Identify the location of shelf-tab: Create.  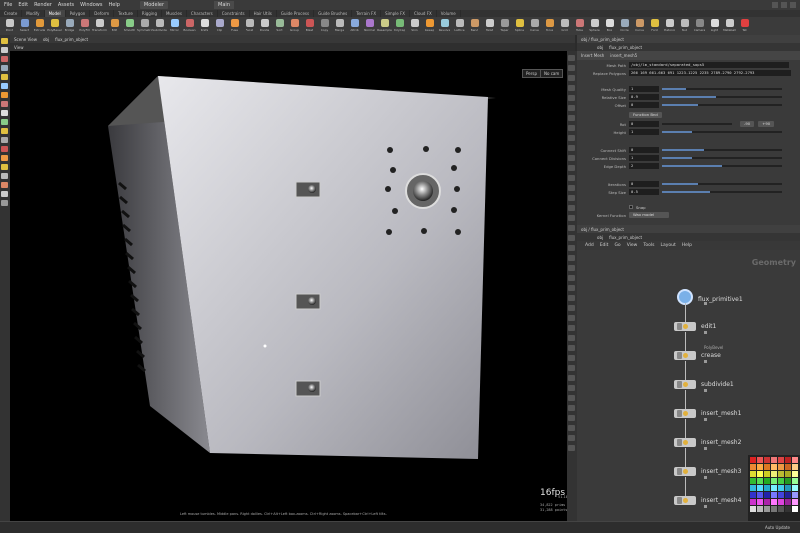
(11, 13).